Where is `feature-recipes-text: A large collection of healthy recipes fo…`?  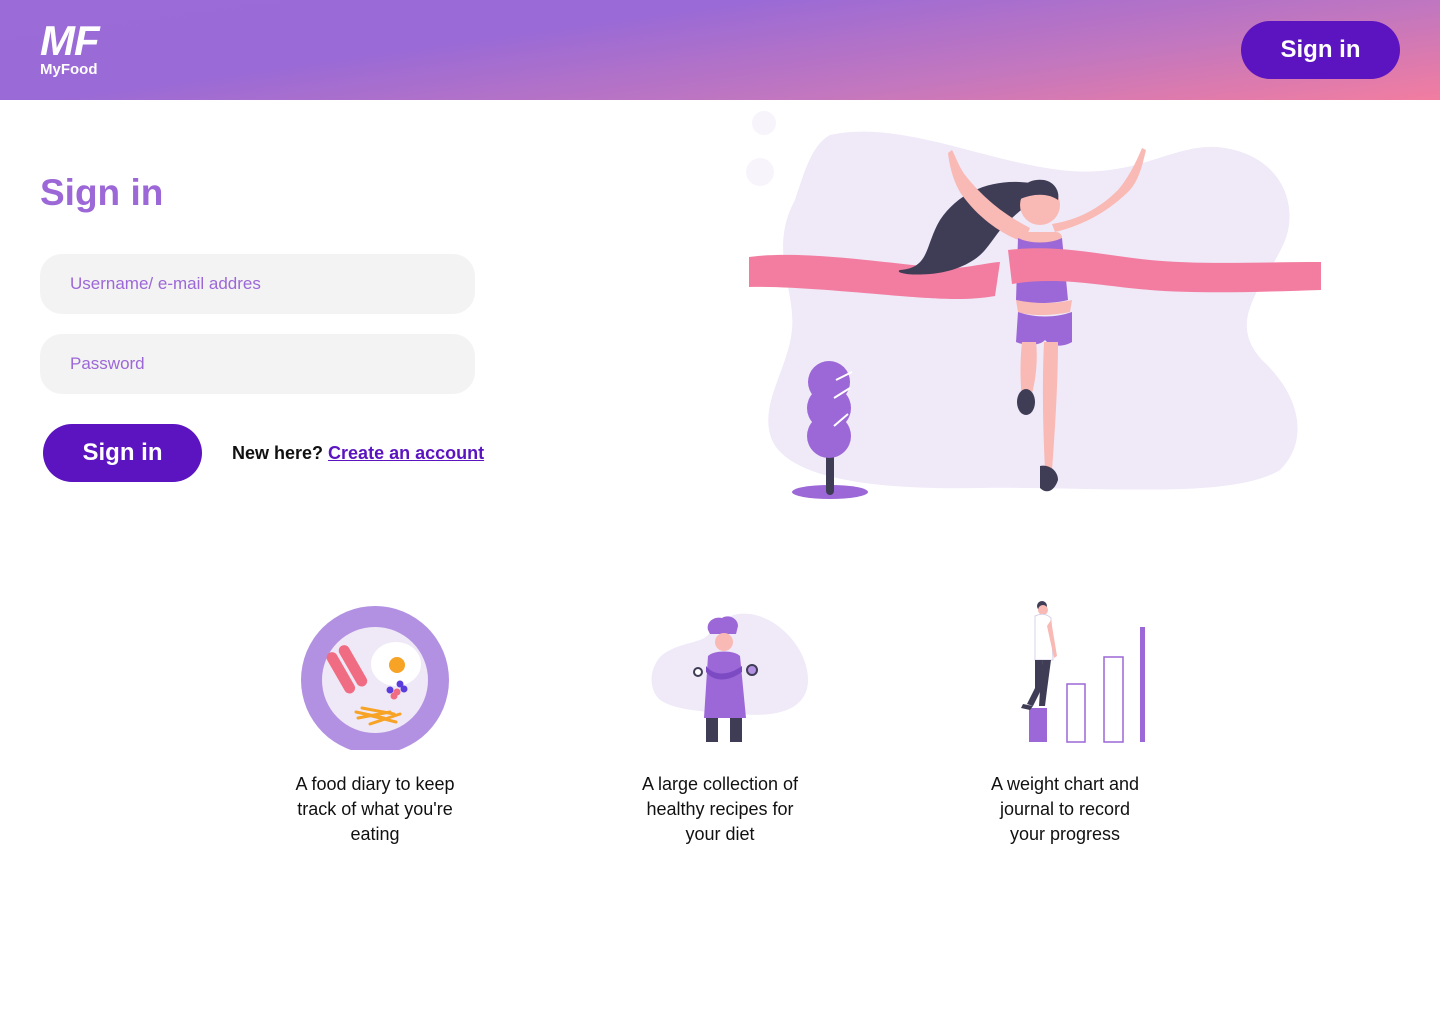
feature-recipes-text: A large collection of healthy recipes fo… is located at coordinates (720, 809).